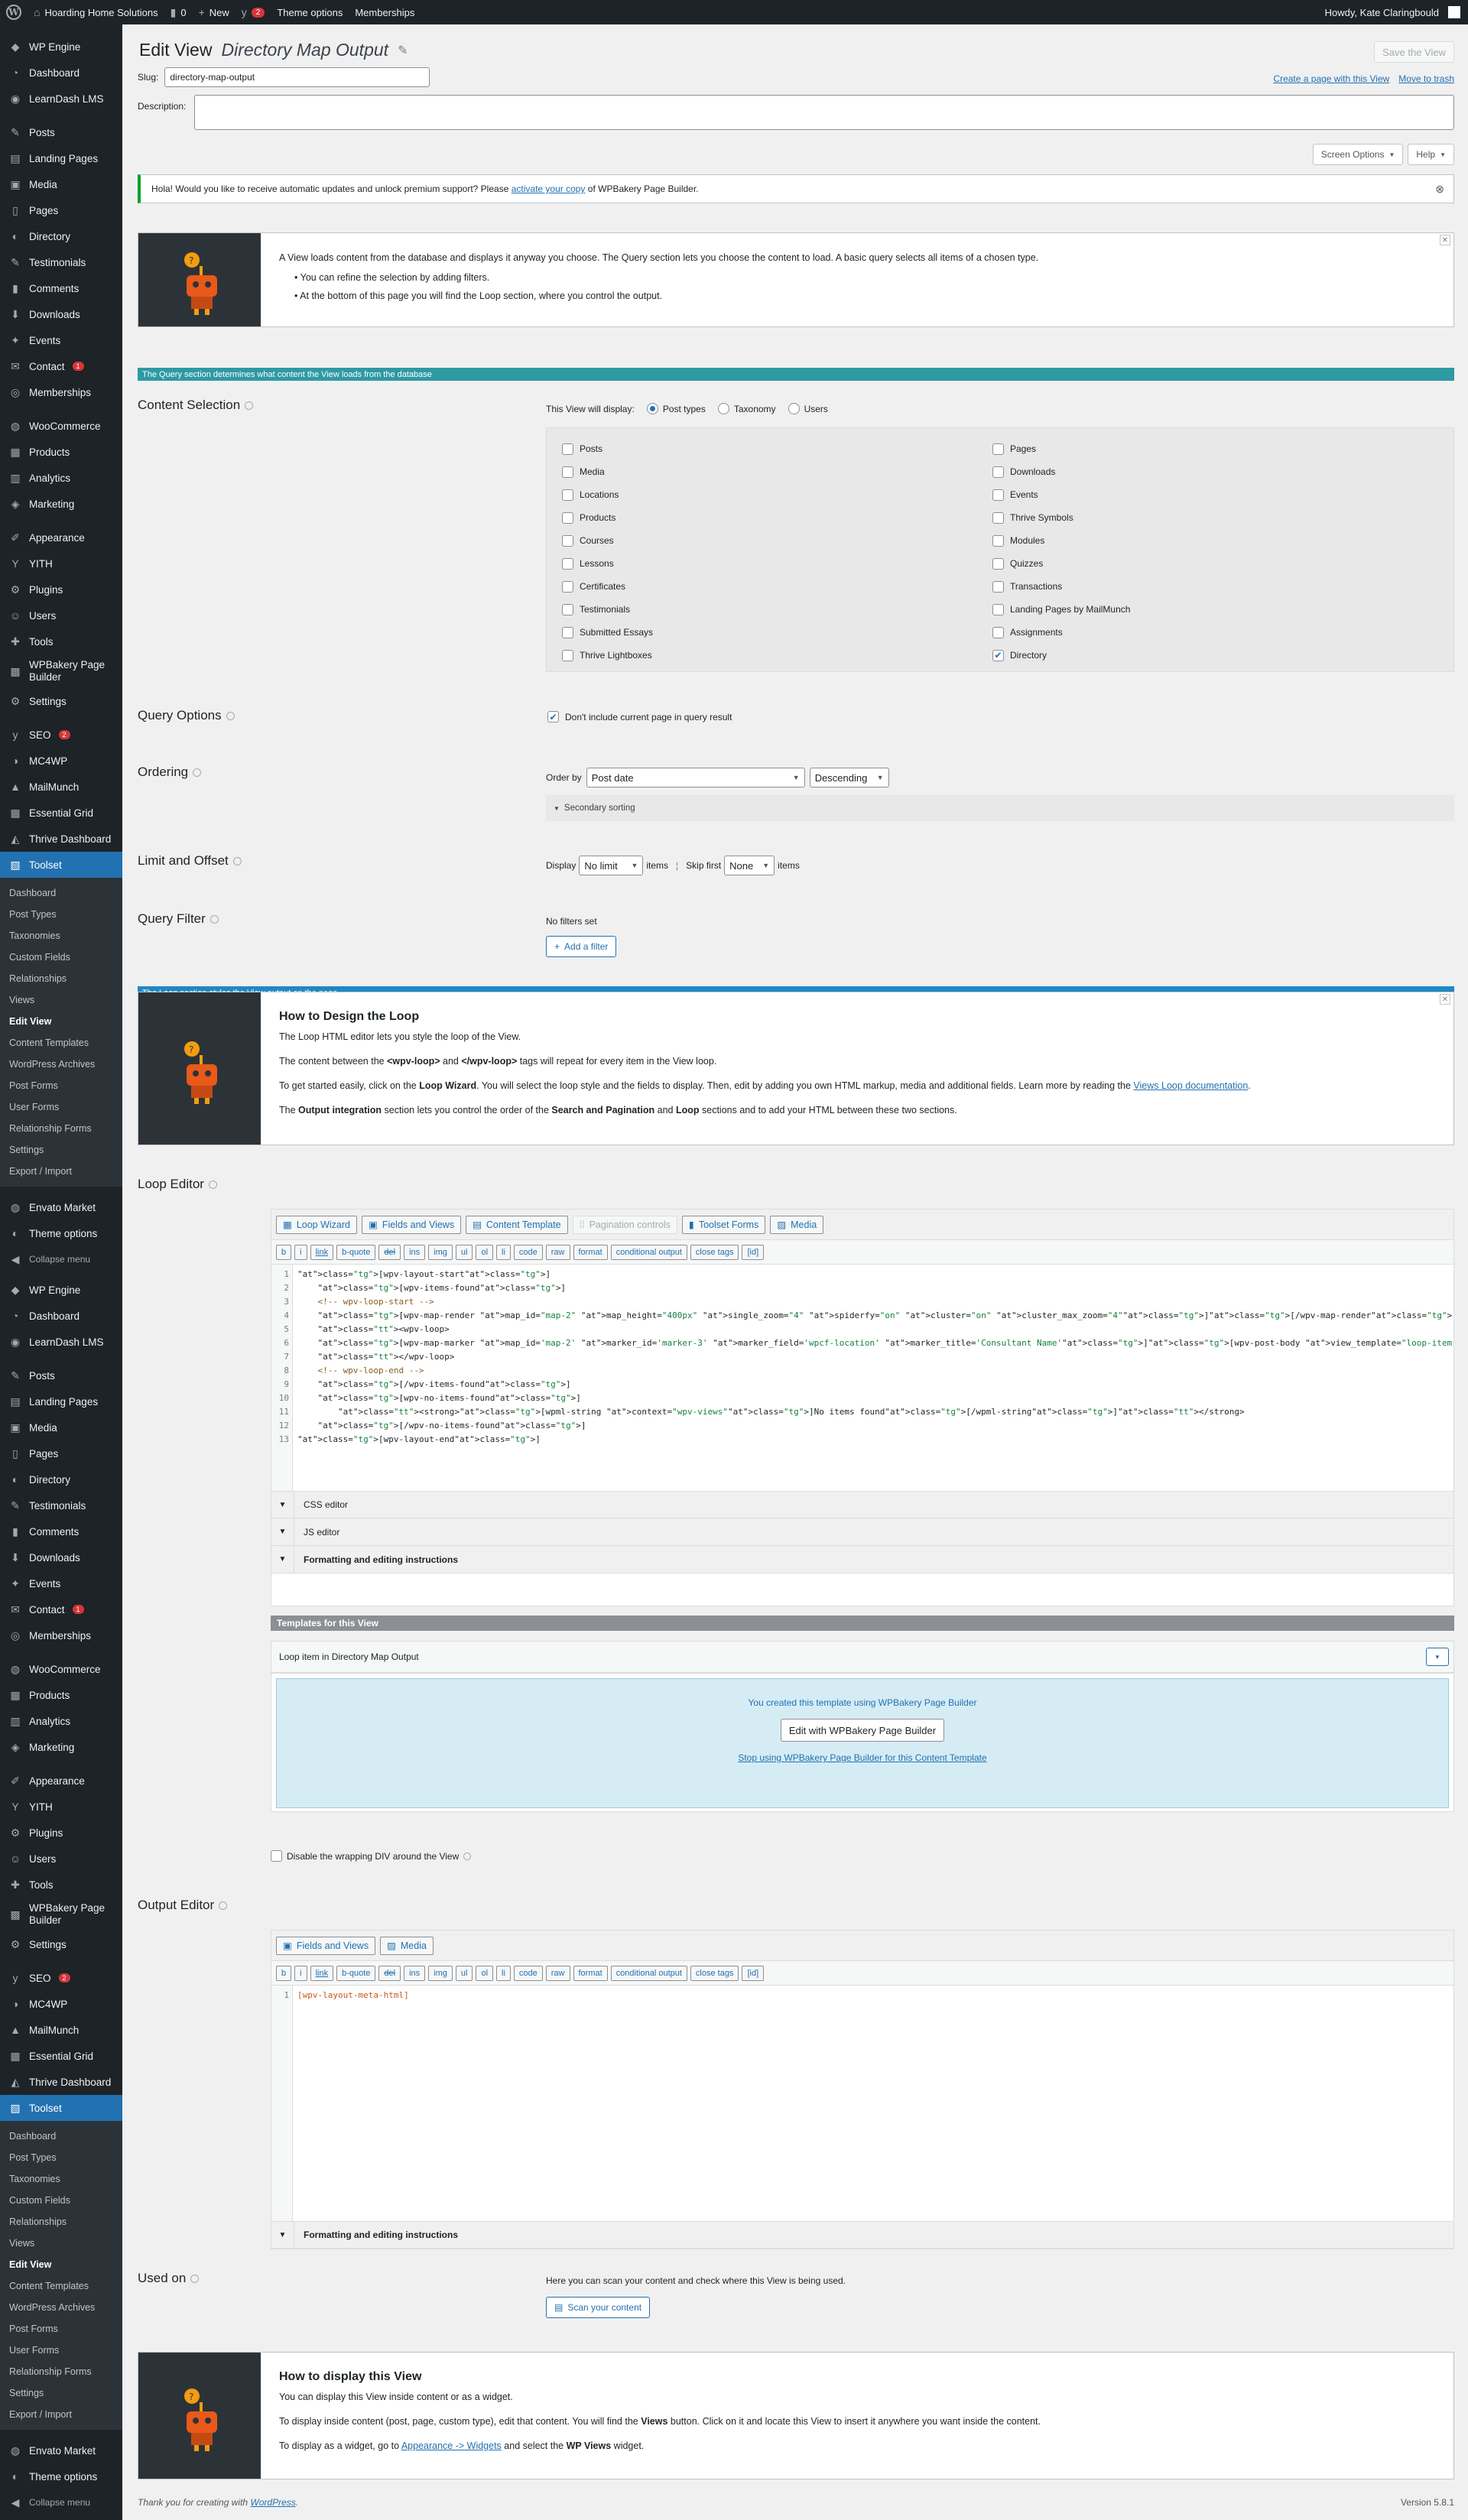 This screenshot has width=1468, height=2520. Describe the element at coordinates (485, 1973) in the screenshot. I see `quicktag-ol-button: ol` at that location.